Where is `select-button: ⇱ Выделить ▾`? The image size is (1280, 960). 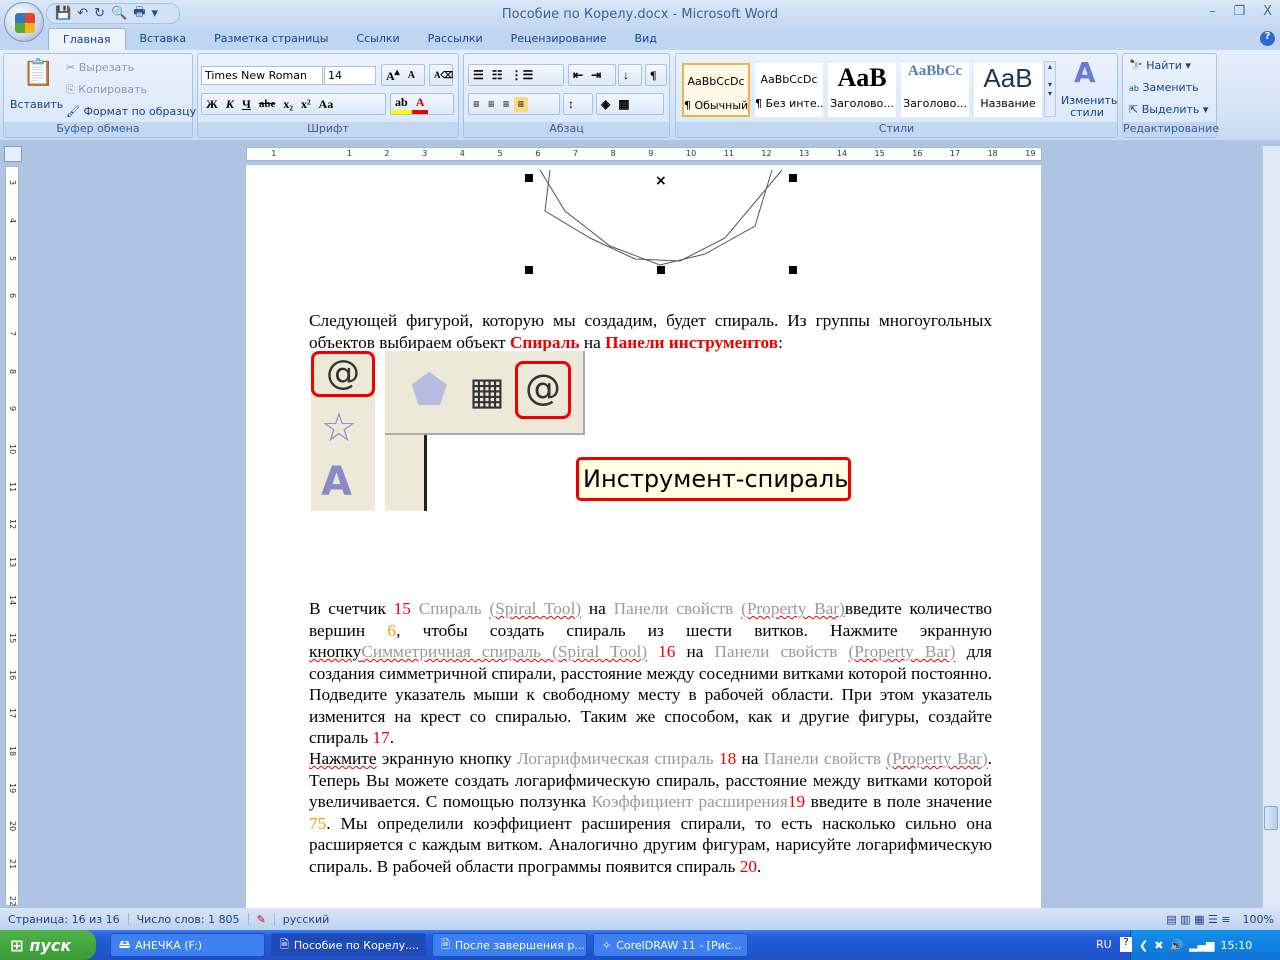
select-button: ⇱ Выделить ▾ is located at coordinates (1168, 109).